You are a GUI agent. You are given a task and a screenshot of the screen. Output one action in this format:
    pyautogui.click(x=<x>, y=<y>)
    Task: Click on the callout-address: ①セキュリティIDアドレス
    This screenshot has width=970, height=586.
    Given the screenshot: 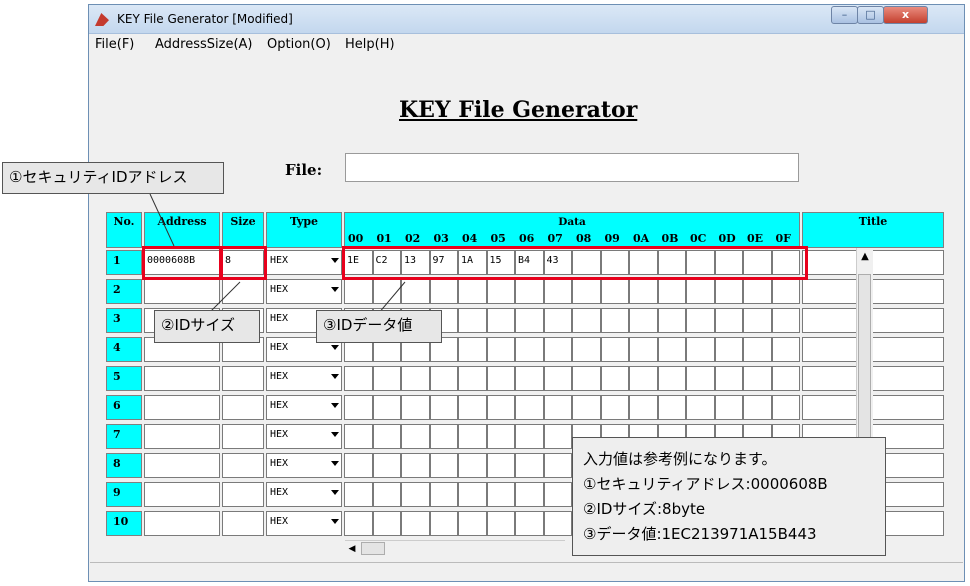 What is the action you would take?
    pyautogui.click(x=113, y=178)
    